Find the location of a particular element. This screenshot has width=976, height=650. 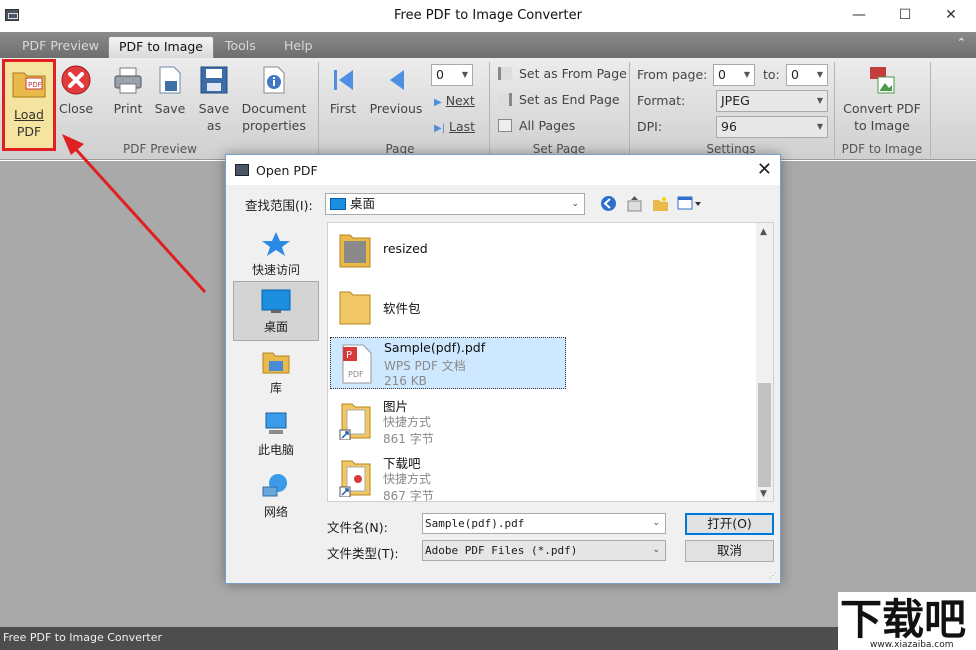

print-label: Print is located at coordinates (128, 108).